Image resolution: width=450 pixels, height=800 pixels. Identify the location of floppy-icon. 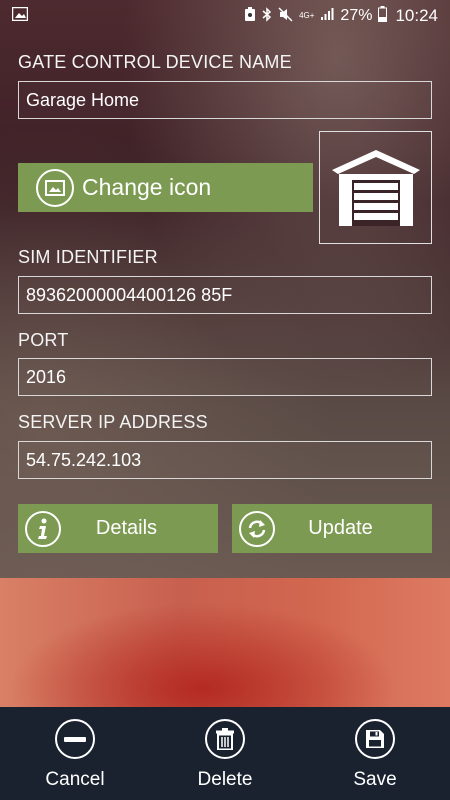
(375, 739).